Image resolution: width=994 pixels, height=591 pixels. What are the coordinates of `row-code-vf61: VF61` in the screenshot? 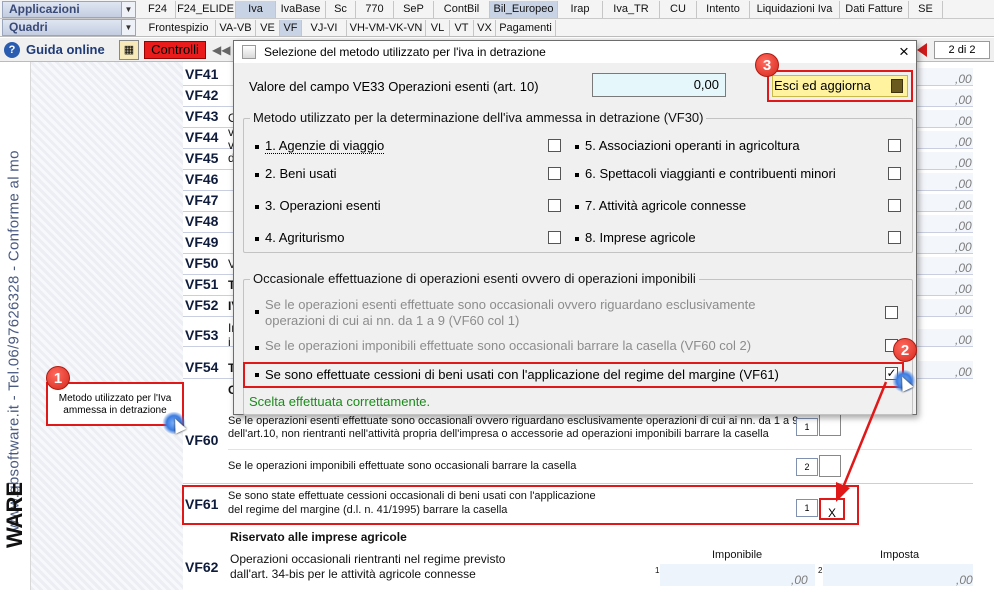 It's located at (202, 504).